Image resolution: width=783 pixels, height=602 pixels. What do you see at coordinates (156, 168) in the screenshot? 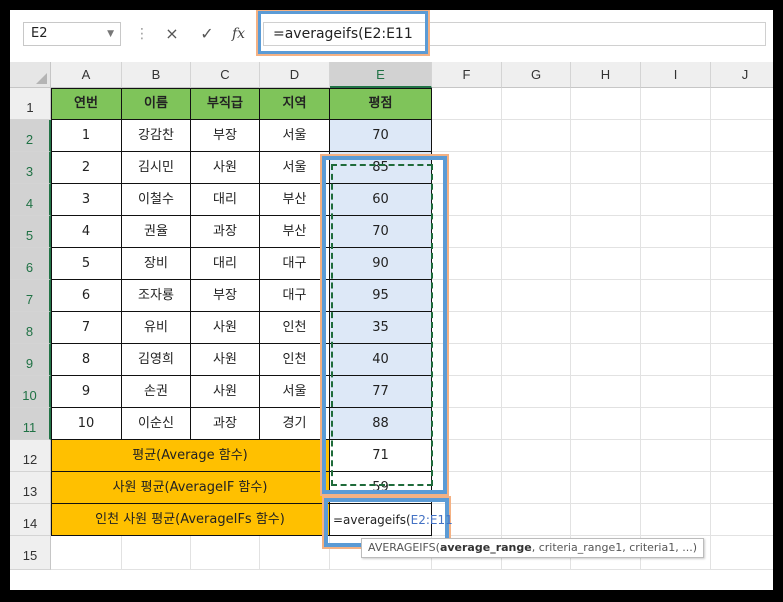
I see `table-cell: 김시민` at bounding box center [156, 168].